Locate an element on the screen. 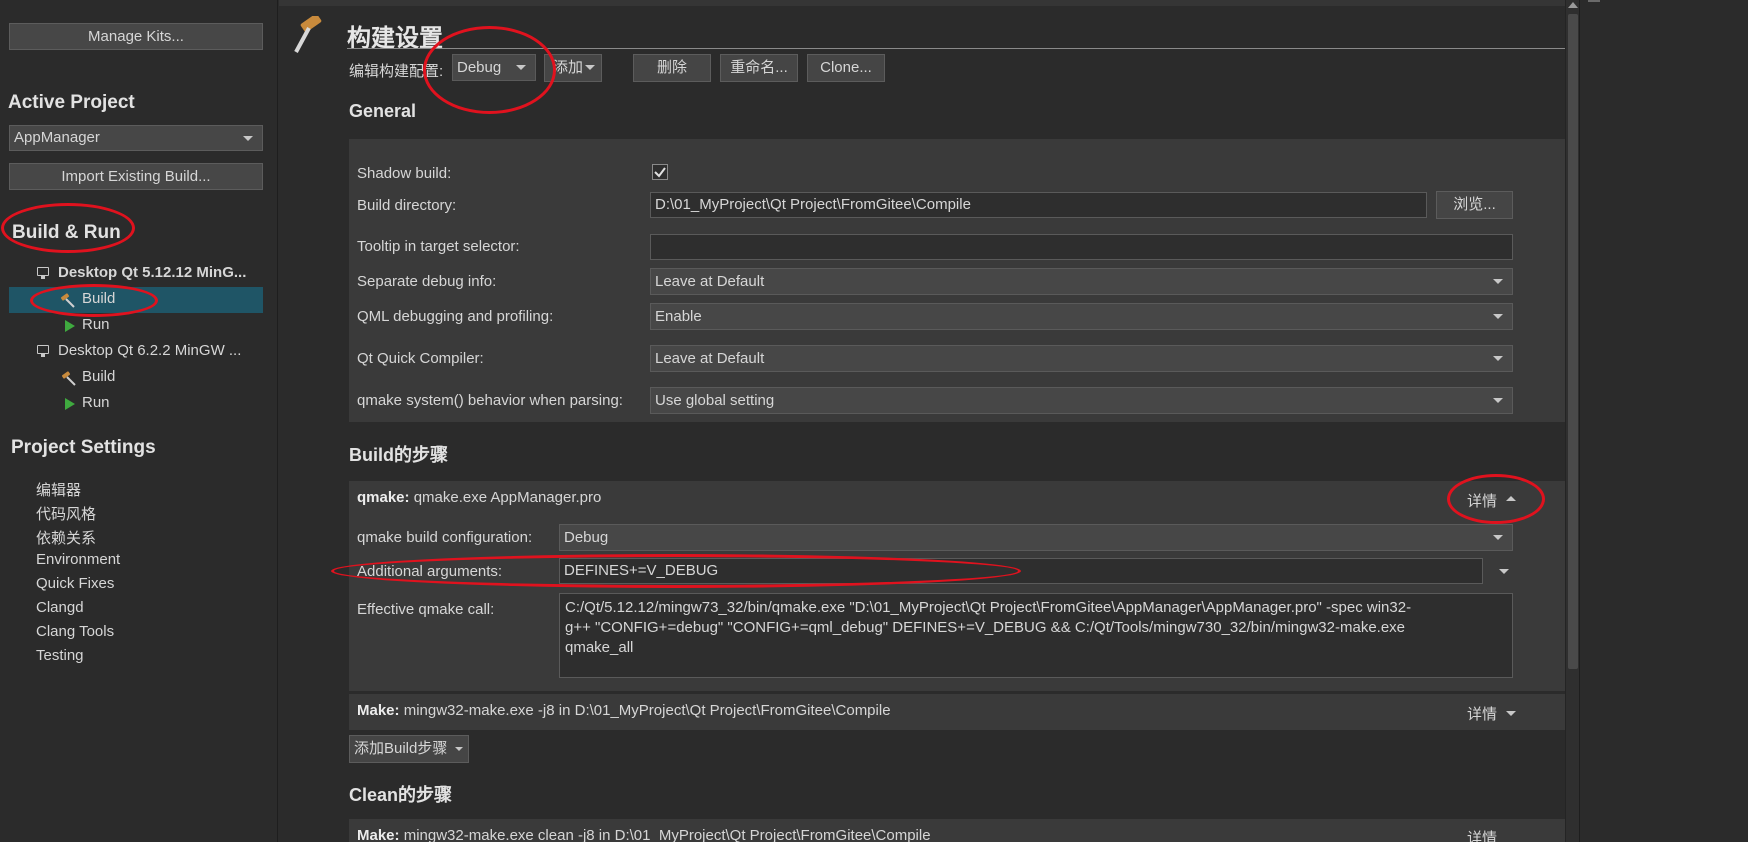  qmake-build-config-value: Debug is located at coordinates (586, 537).